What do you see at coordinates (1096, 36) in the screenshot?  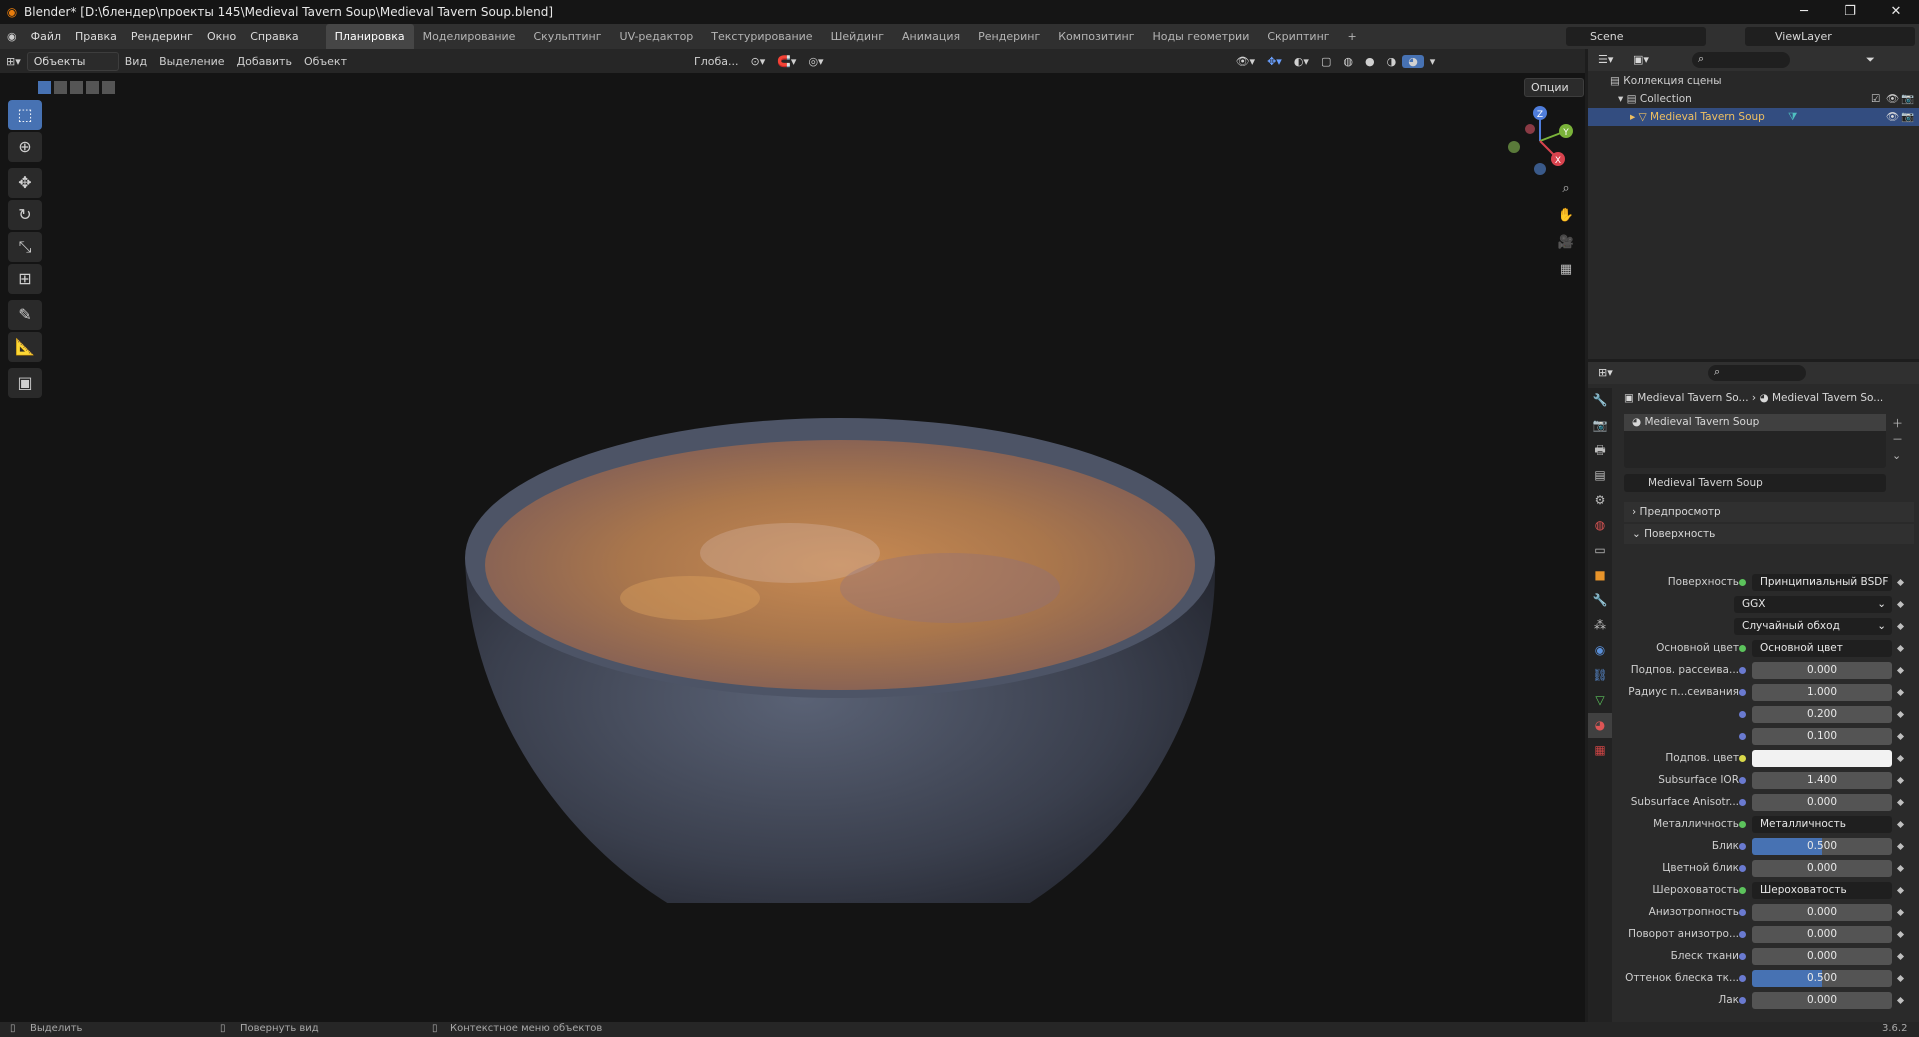 I see `tab-compositing: Композитинг` at bounding box center [1096, 36].